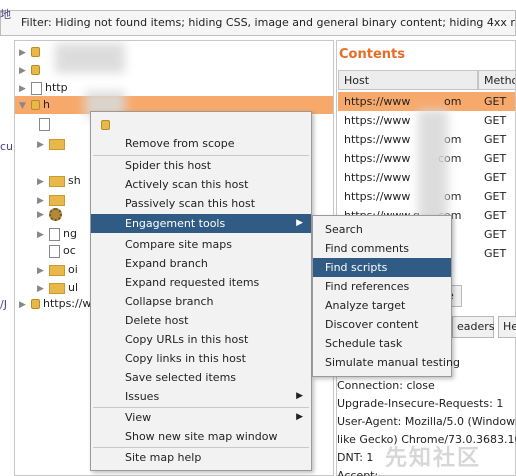 This screenshot has width=516, height=476. Describe the element at coordinates (382, 305) in the screenshot. I see `submenu-item-analyze-target: Analyze target` at that location.